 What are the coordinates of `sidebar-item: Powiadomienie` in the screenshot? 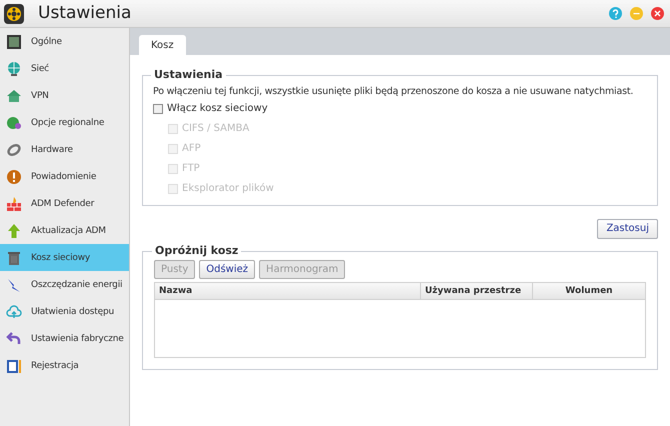 It's located at (64, 176).